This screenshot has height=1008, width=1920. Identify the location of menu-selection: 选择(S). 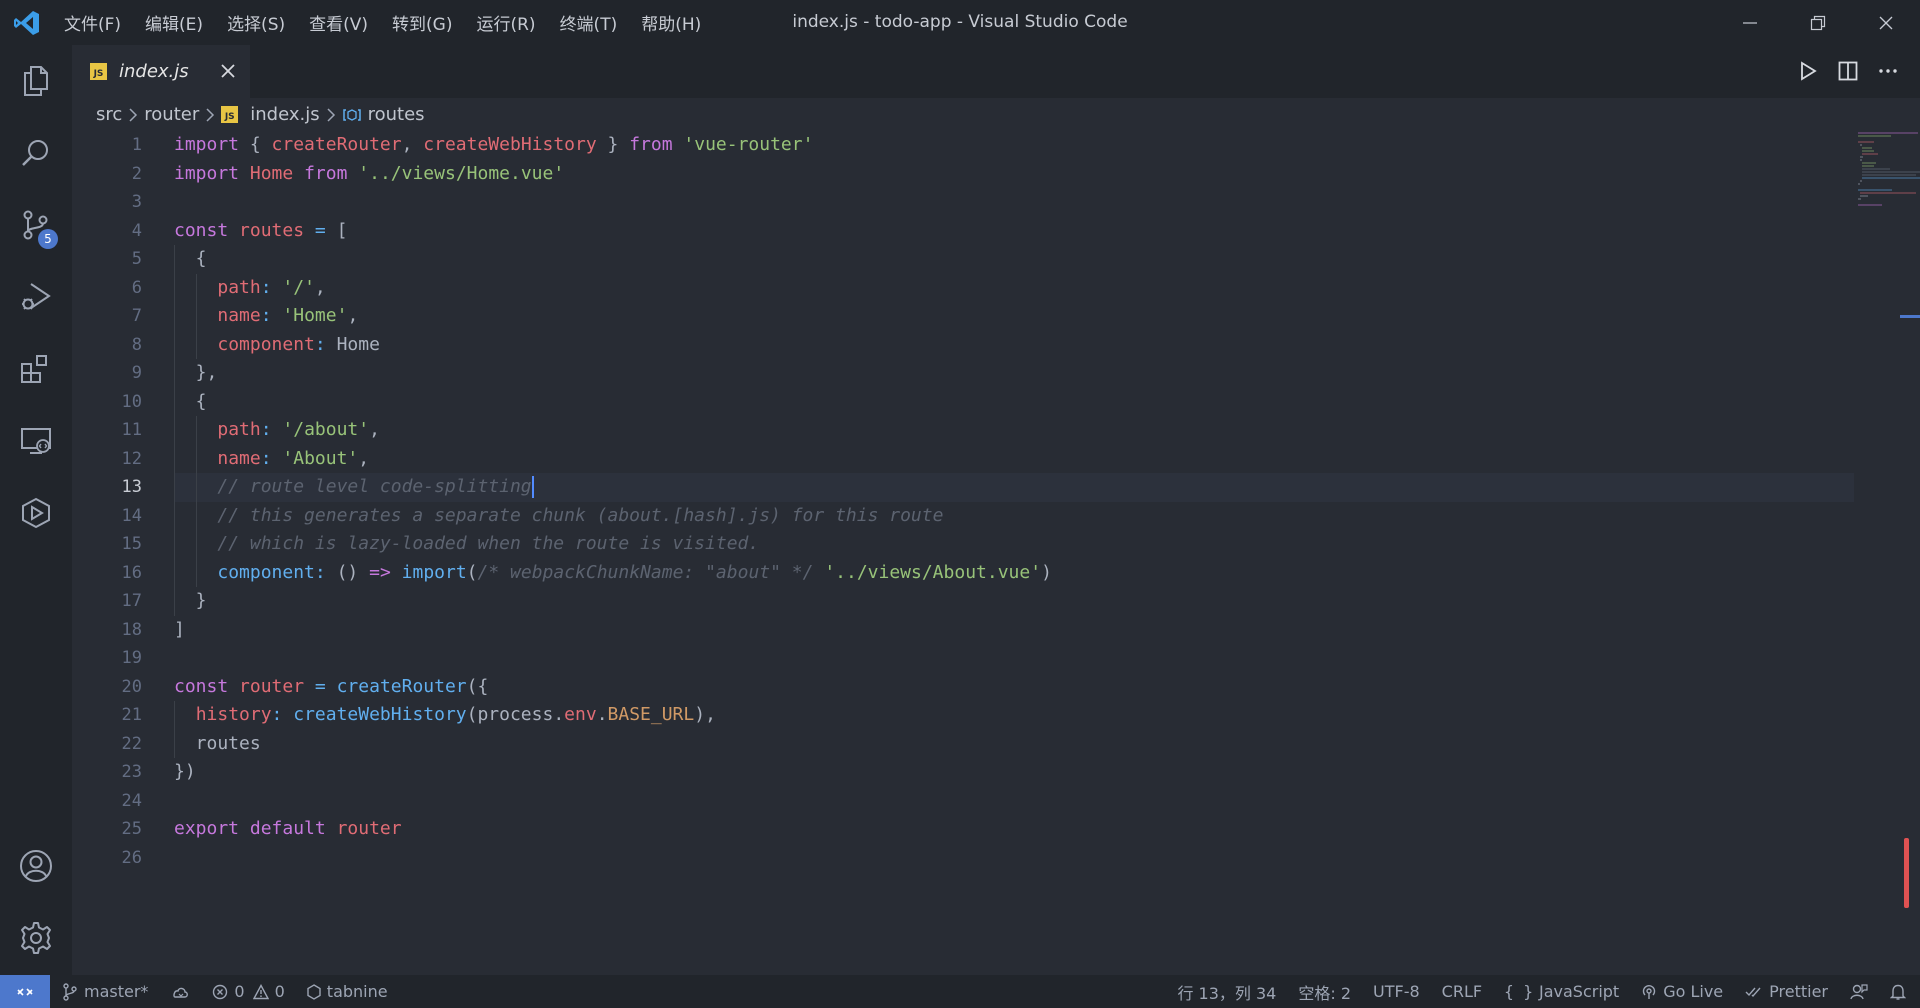
(256, 22).